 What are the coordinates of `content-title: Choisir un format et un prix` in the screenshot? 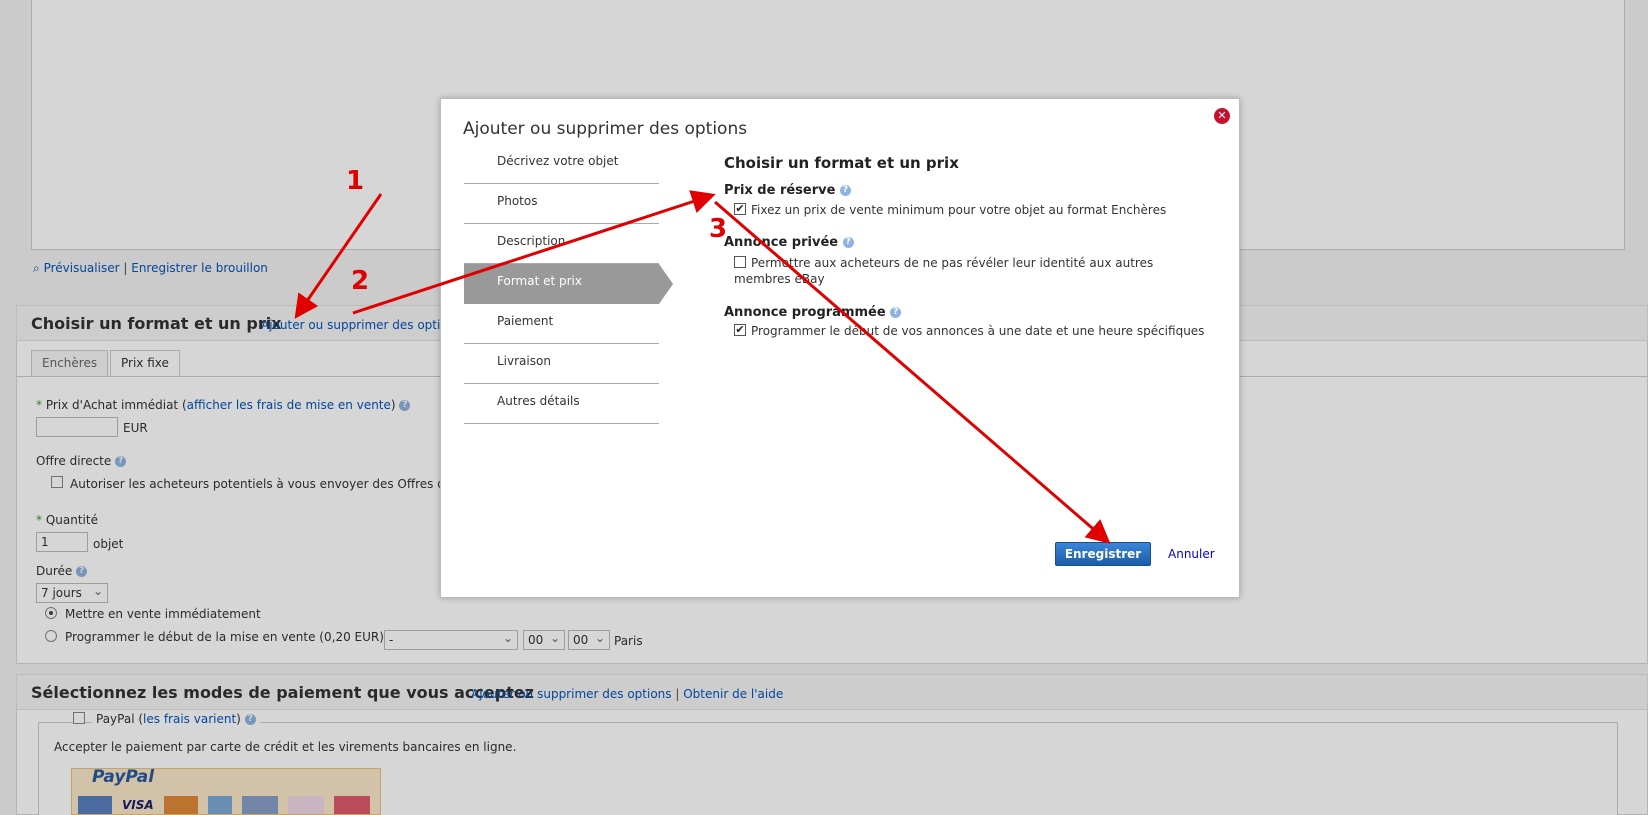 It's located at (841, 163).